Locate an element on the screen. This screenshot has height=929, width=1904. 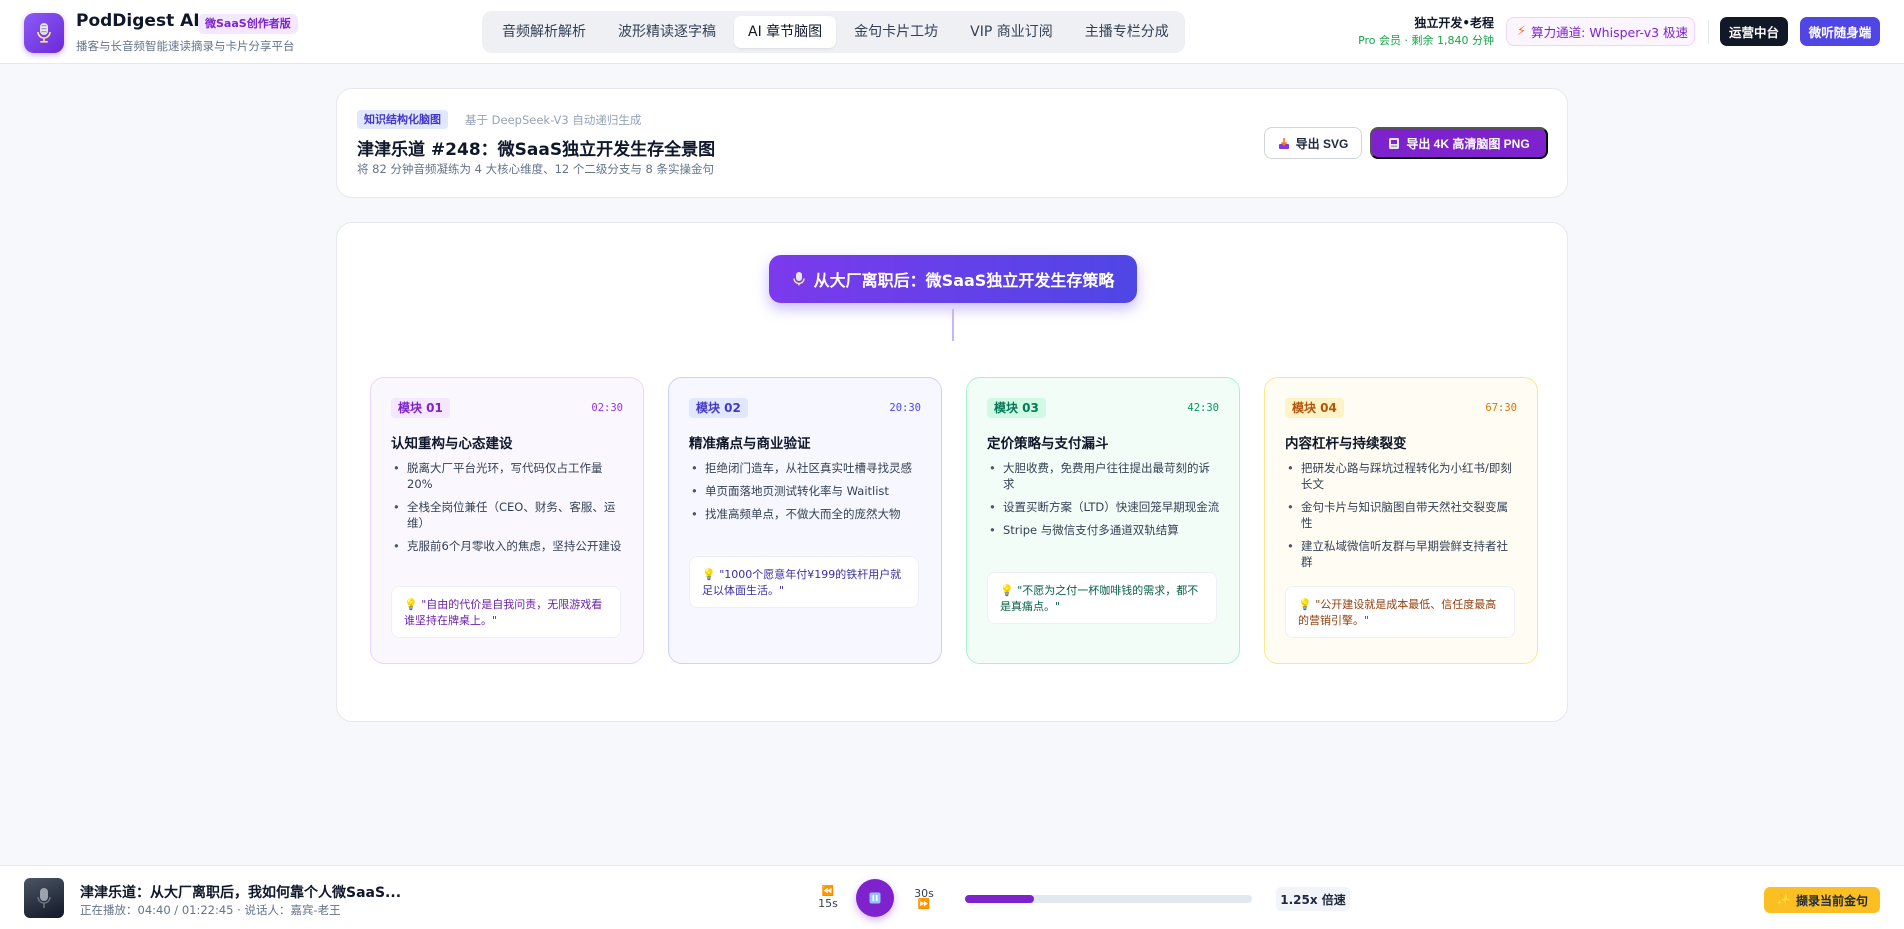
quote-text: "自由的代价是自我问责，无限游戏看谁坚持在牌桌上。" is located at coordinates (503, 612).